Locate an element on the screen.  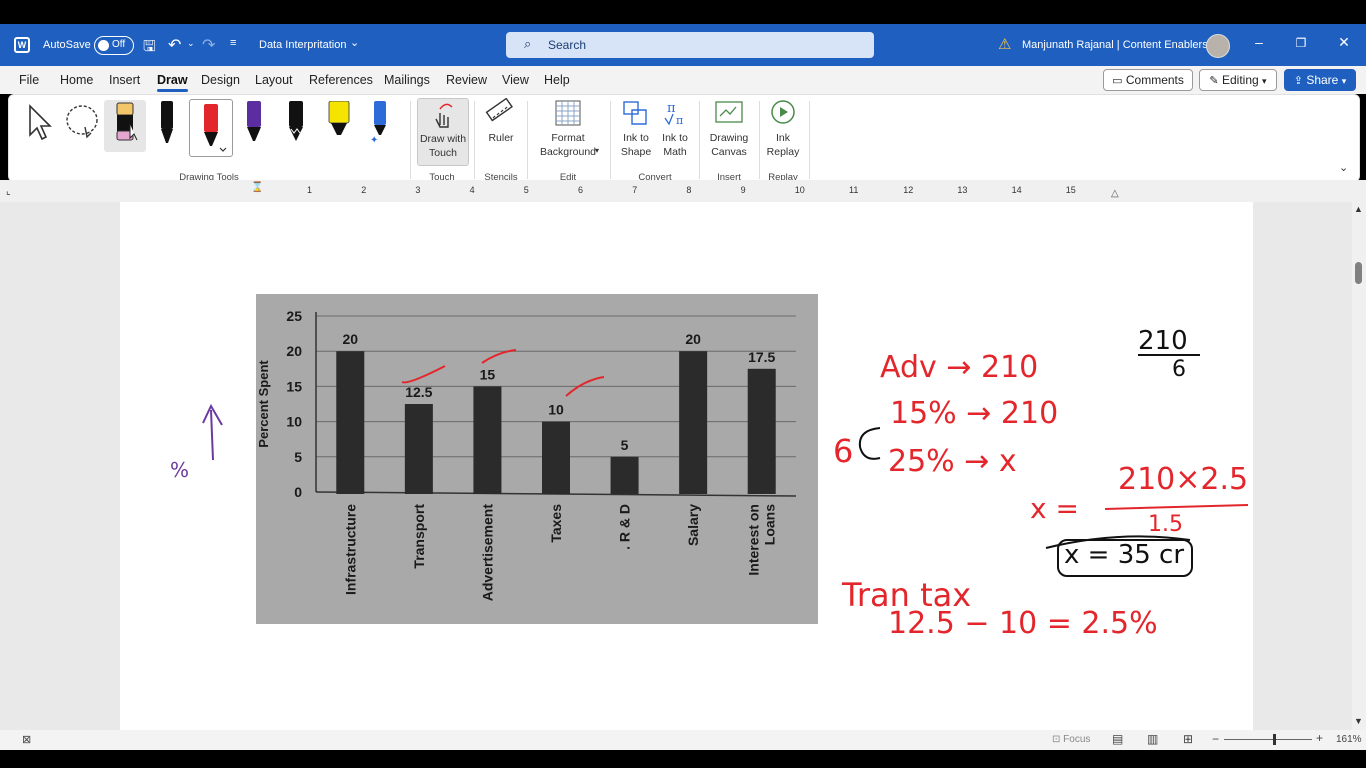
equation-numerator-ink: 210×2.5 is located at coordinates (1183, 479).